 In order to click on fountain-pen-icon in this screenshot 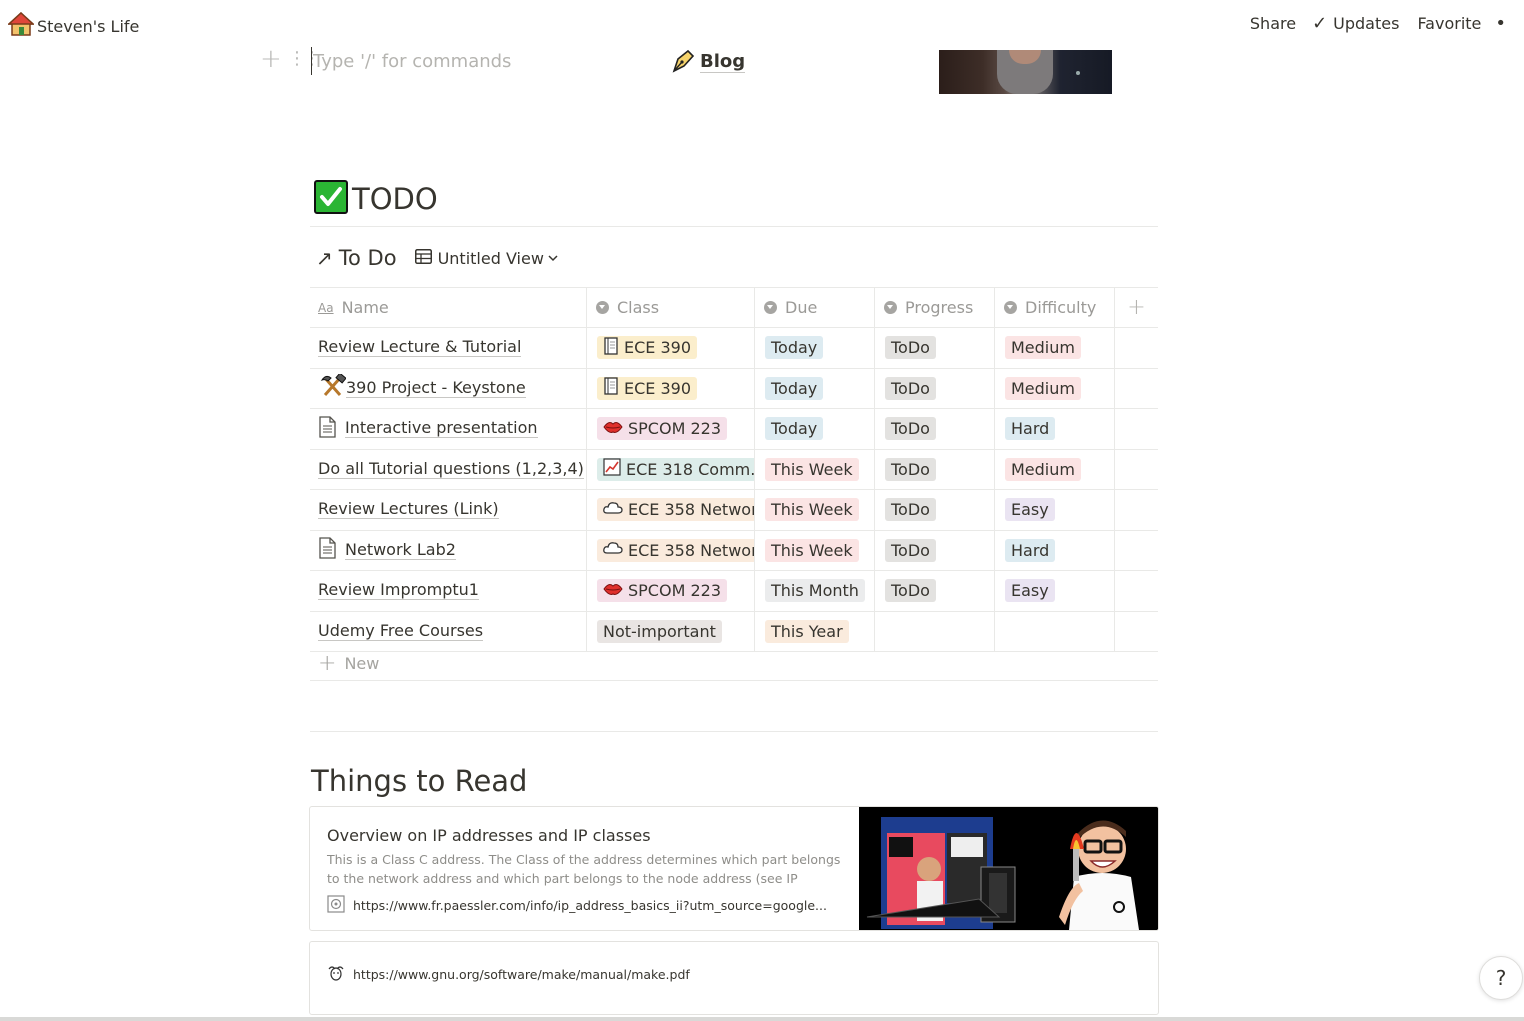, I will do `click(683, 62)`.